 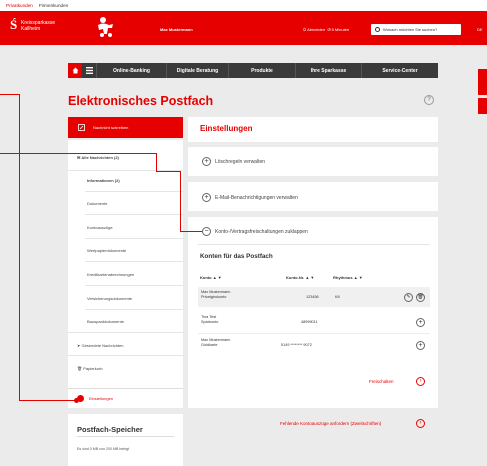 I want to click on all-messages-label: Alle Nachrichten (2), so click(x=100, y=157).